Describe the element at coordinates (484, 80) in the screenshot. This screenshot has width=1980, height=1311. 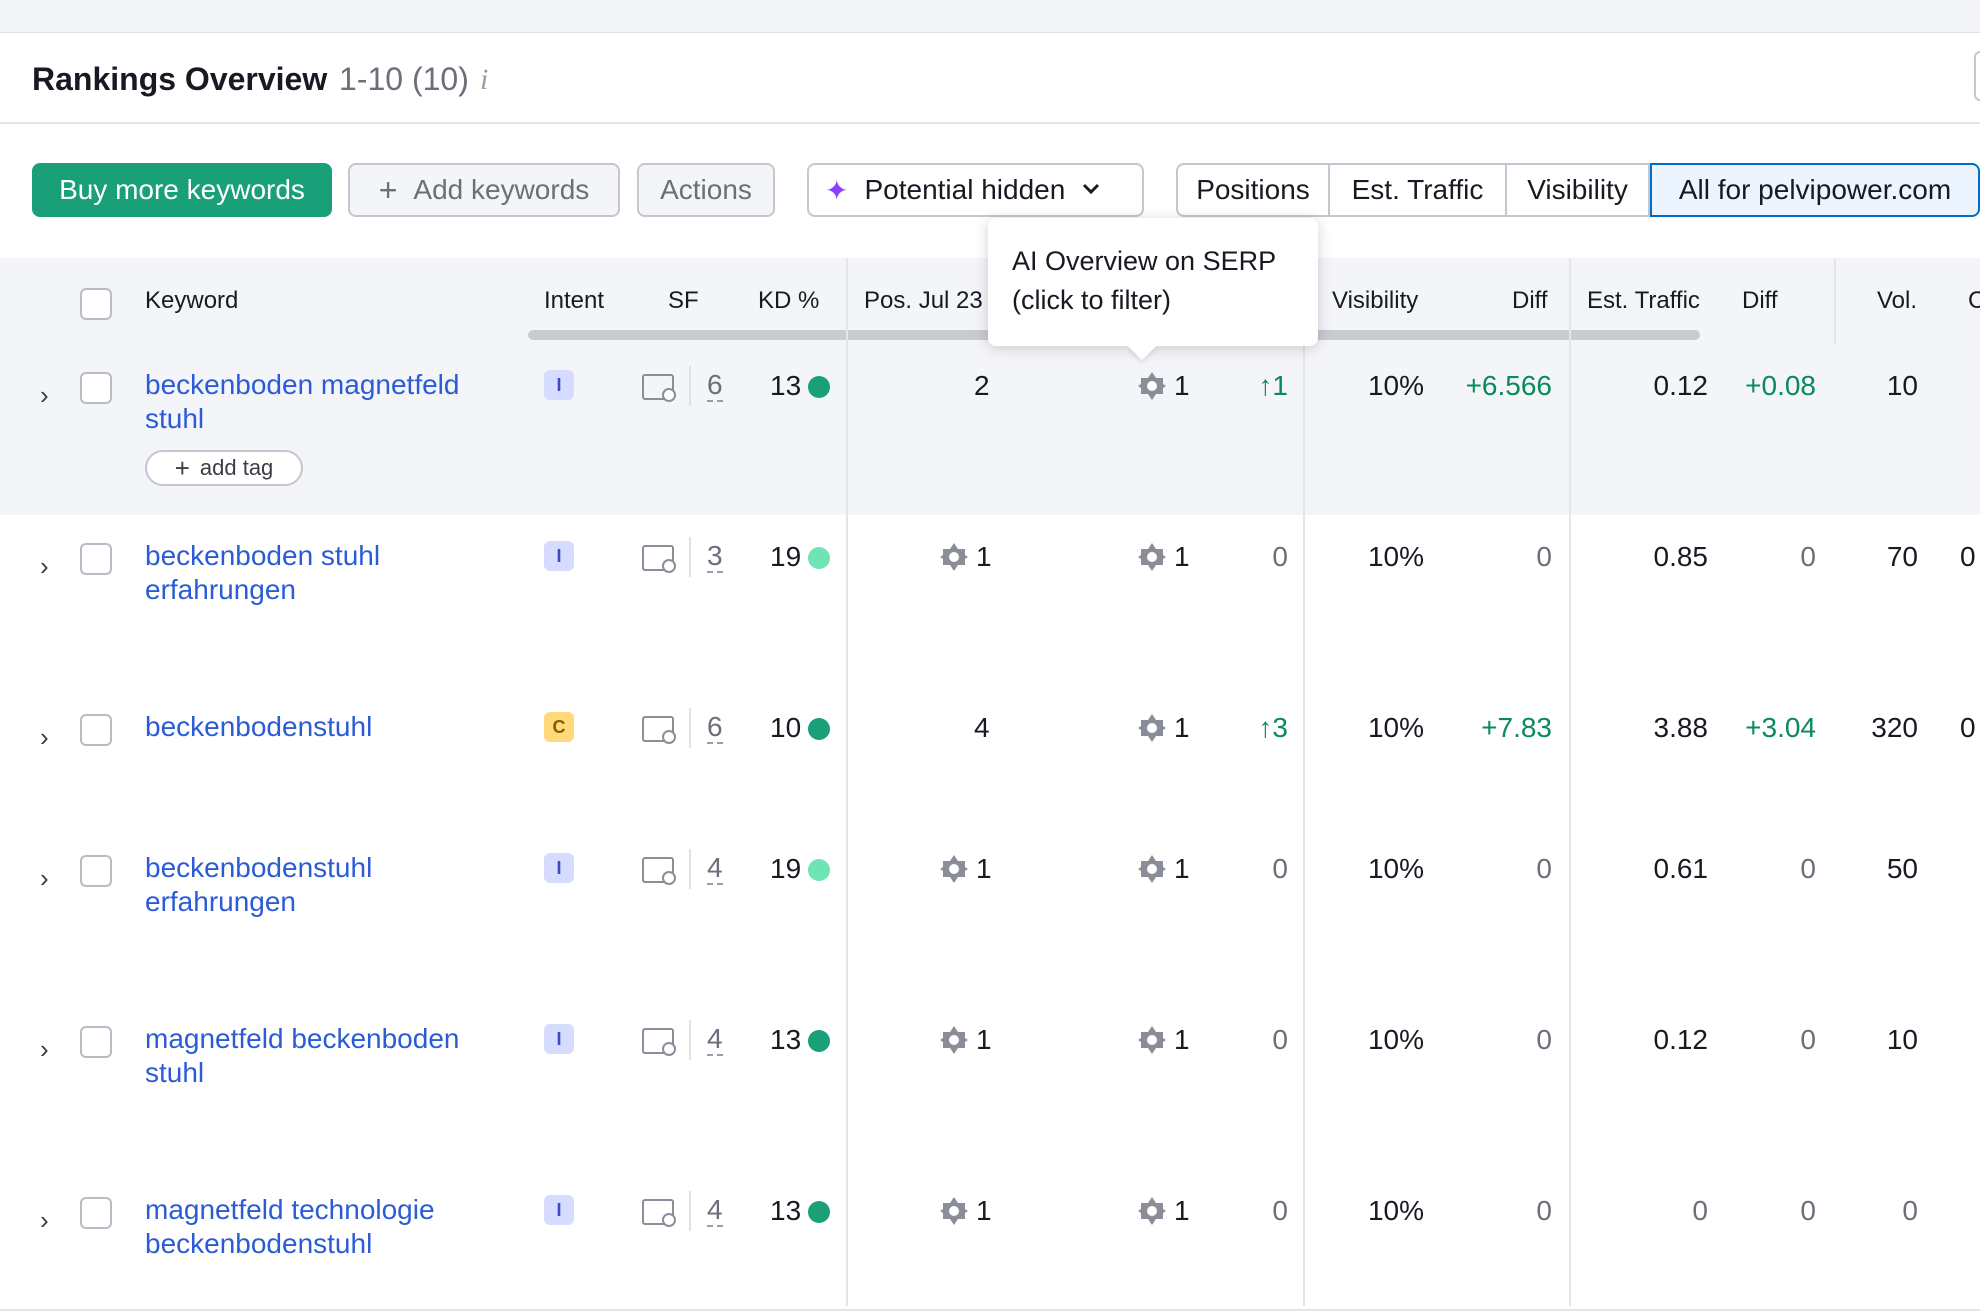
I see `info-icon: i` at that location.